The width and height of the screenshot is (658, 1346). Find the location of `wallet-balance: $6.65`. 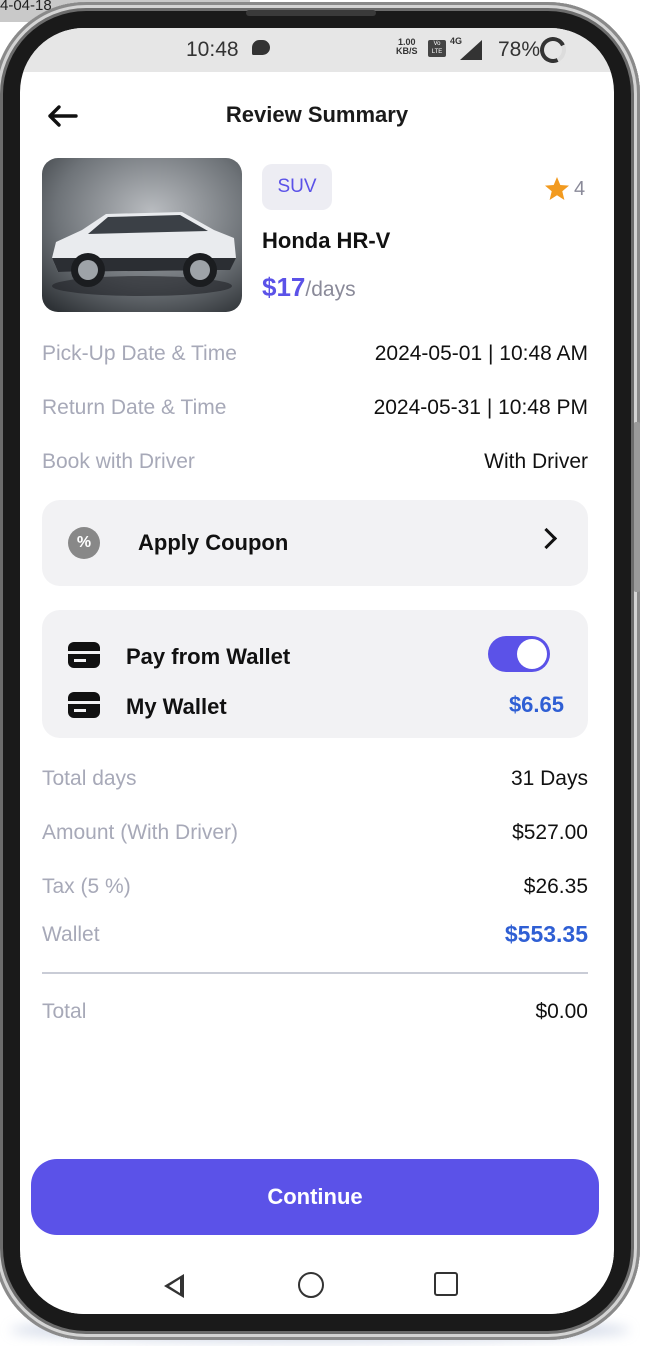

wallet-balance: $6.65 is located at coordinates (536, 704).